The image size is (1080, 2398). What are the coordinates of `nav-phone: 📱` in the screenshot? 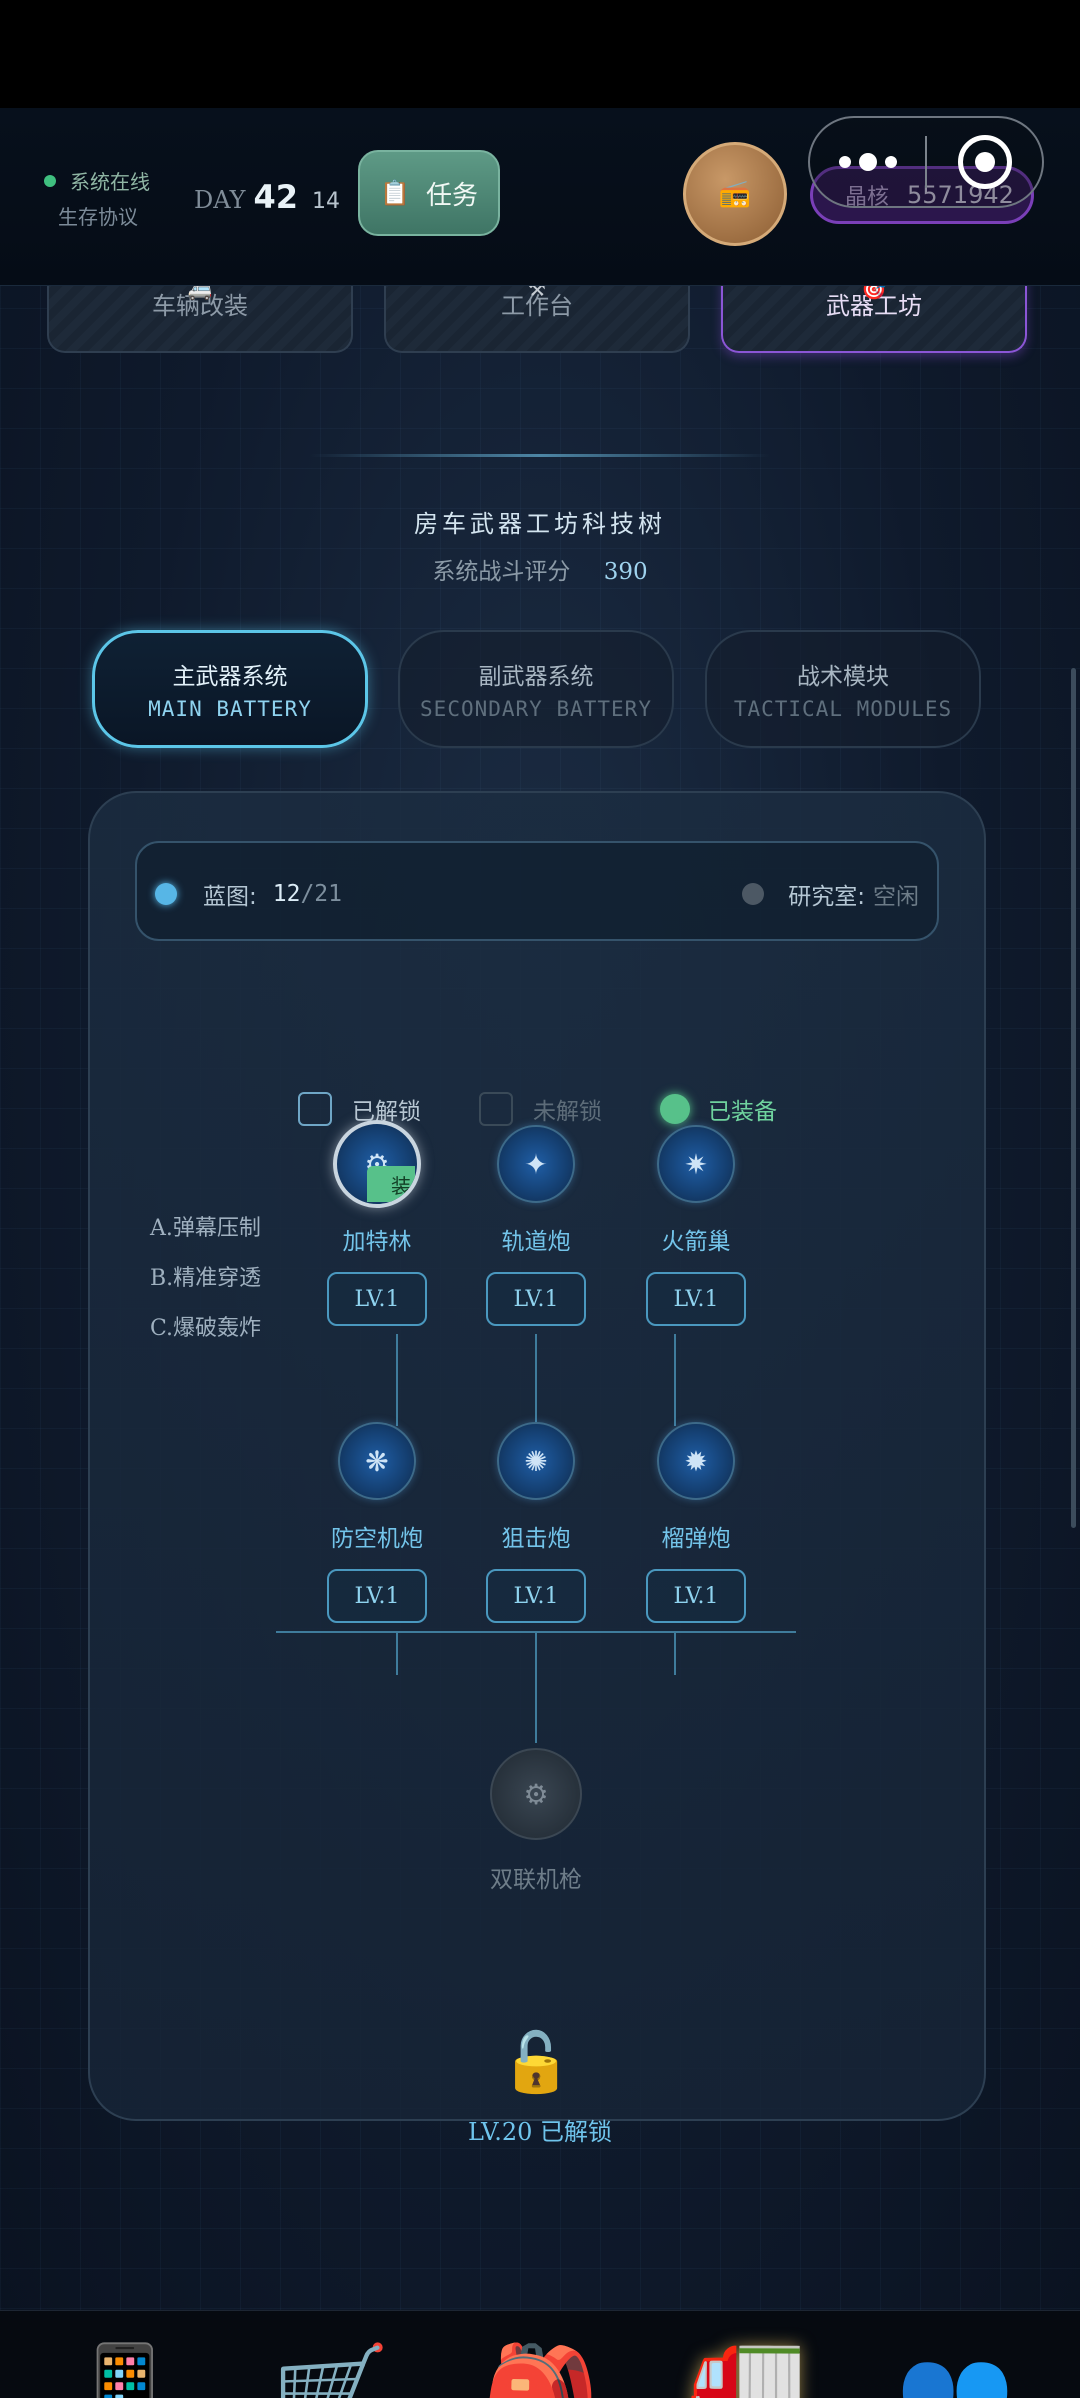 It's located at (125, 2369).